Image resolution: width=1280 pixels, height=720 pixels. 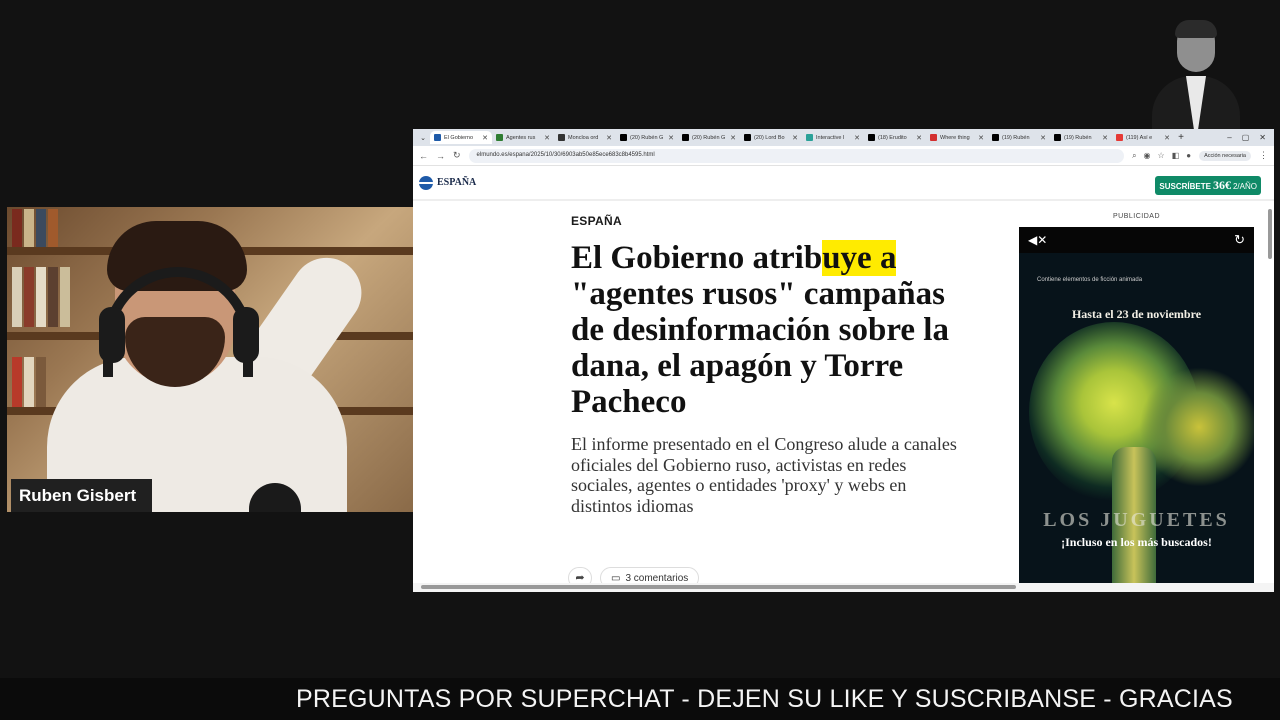 I want to click on close-window-icon: ✕, so click(x=1262, y=137).